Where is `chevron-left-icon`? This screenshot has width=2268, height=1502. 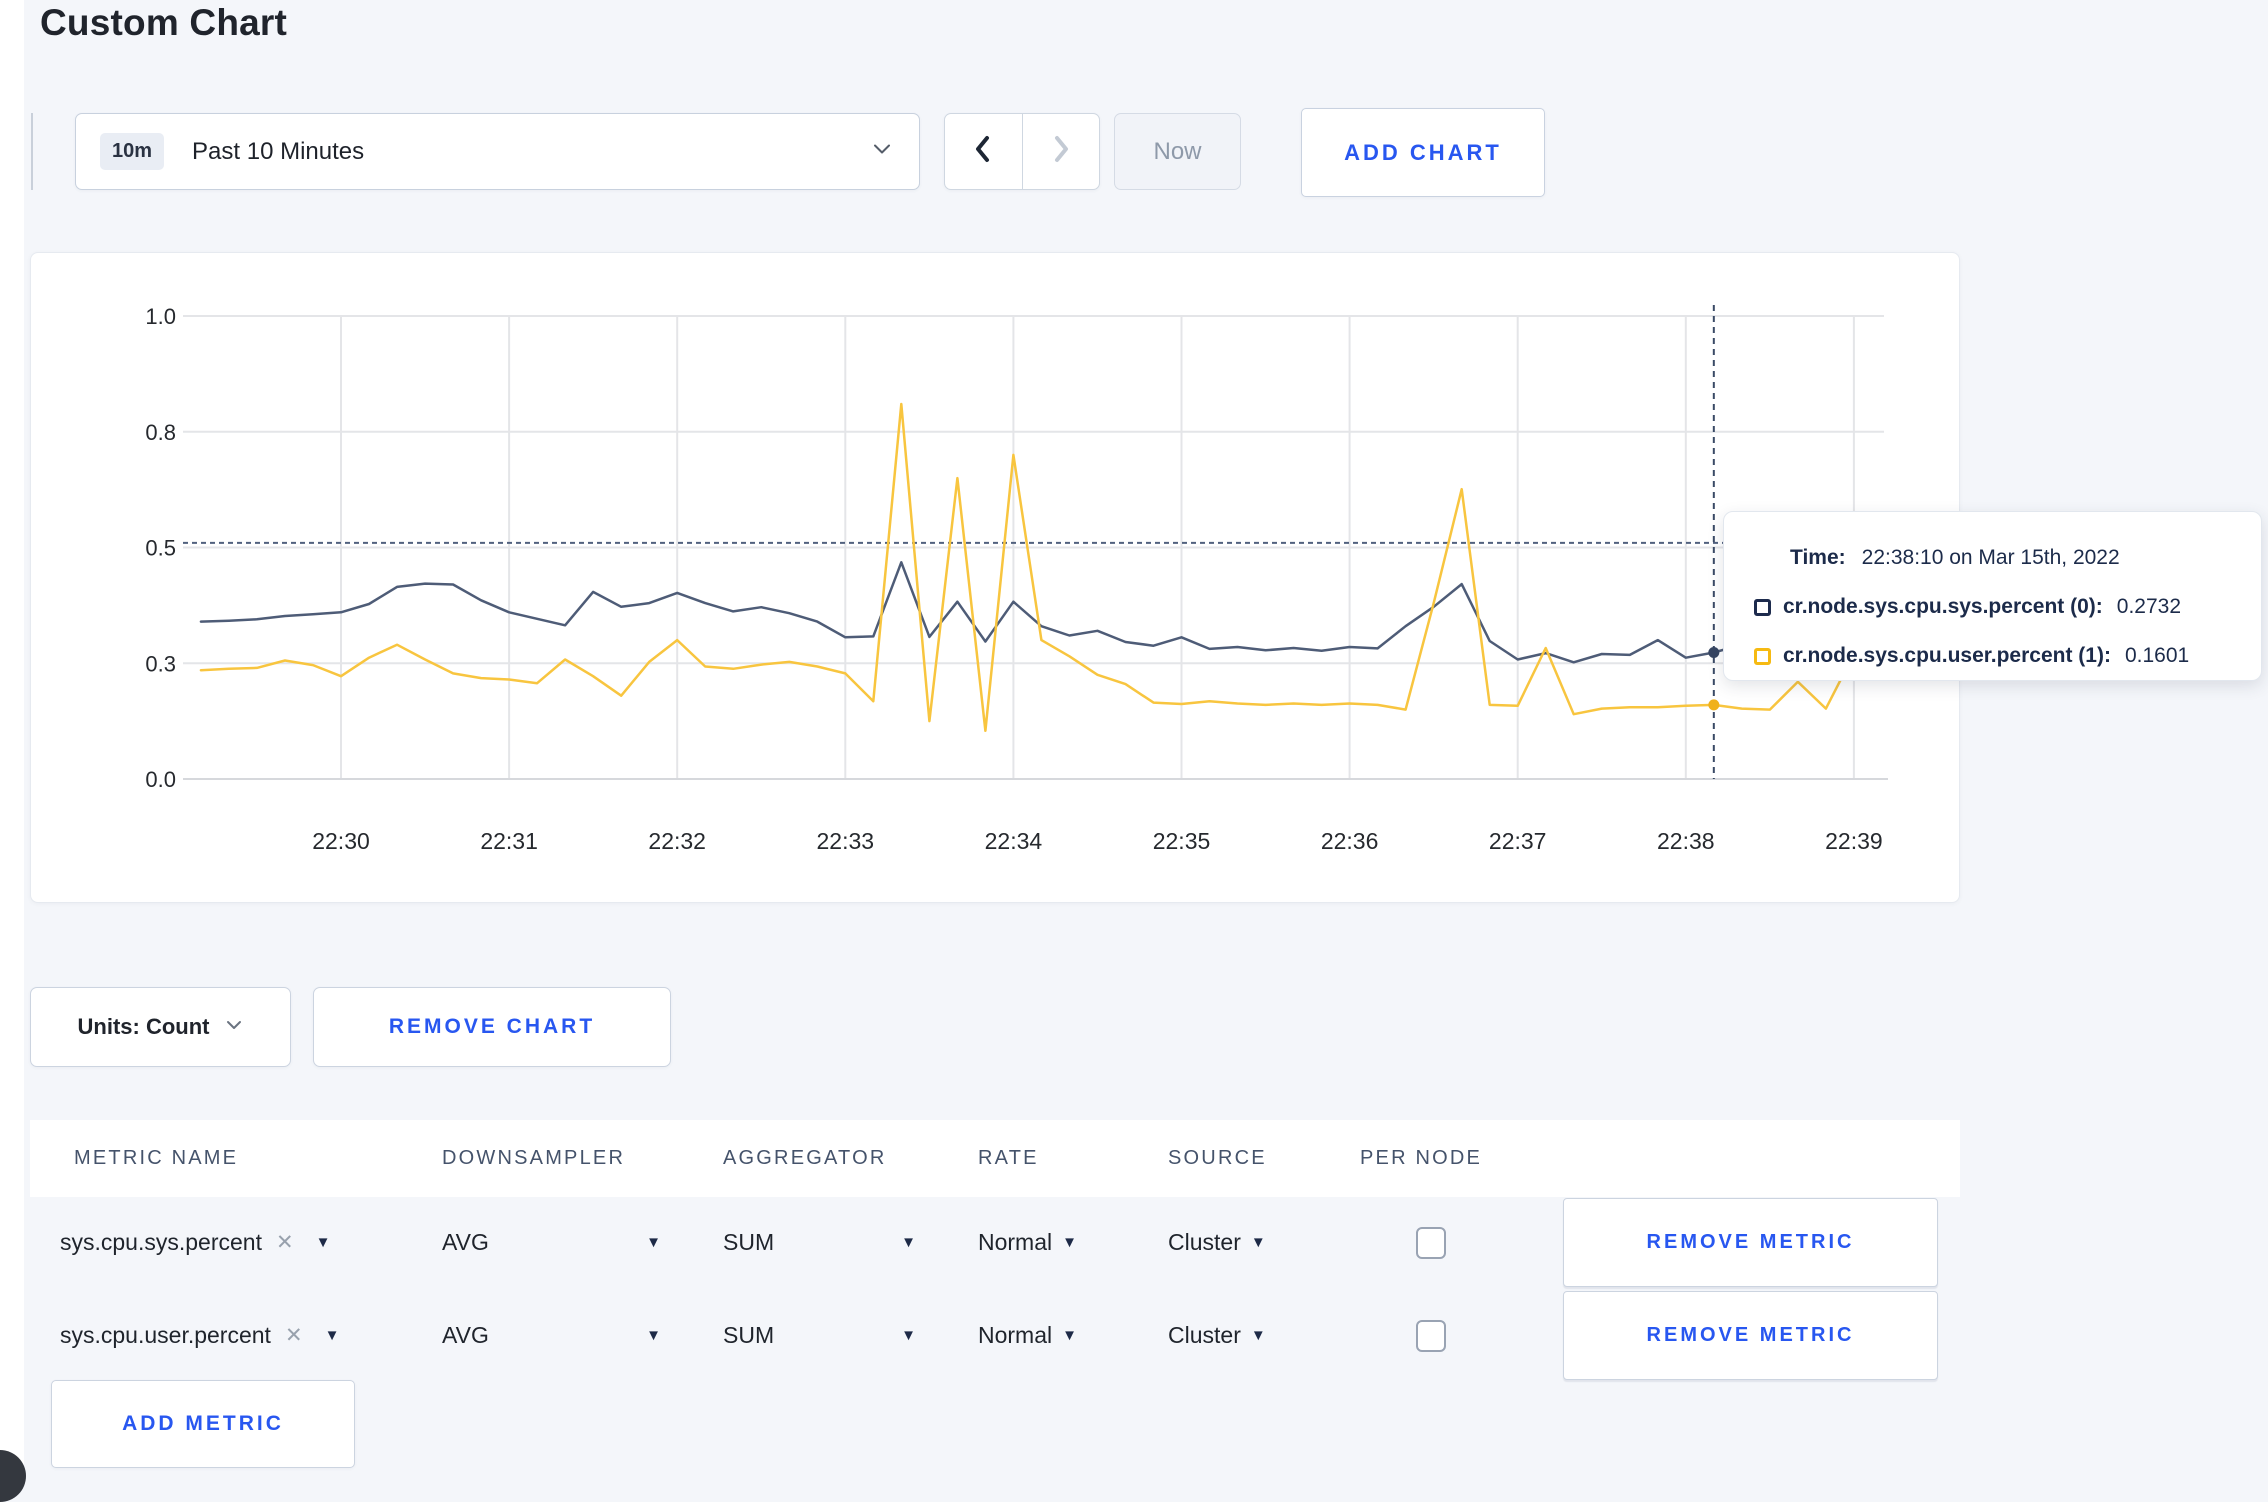 chevron-left-icon is located at coordinates (983, 151).